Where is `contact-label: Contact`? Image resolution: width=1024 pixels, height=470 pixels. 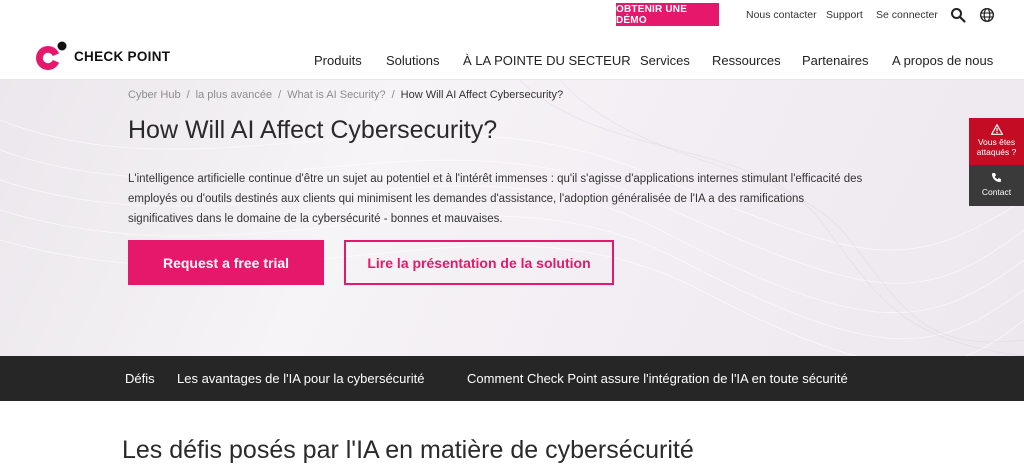
contact-label: Contact is located at coordinates (996, 192).